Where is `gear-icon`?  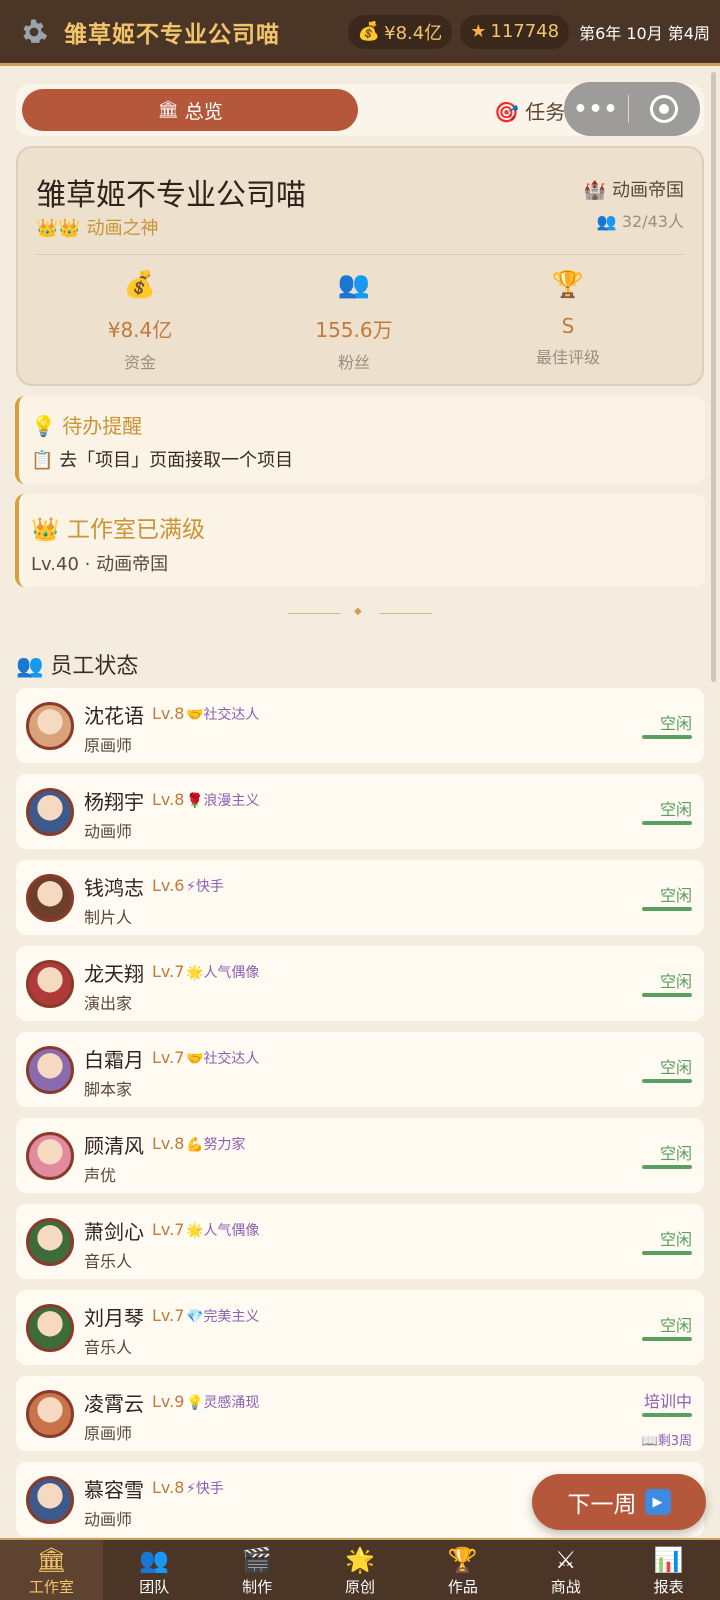
gear-icon is located at coordinates (34, 32).